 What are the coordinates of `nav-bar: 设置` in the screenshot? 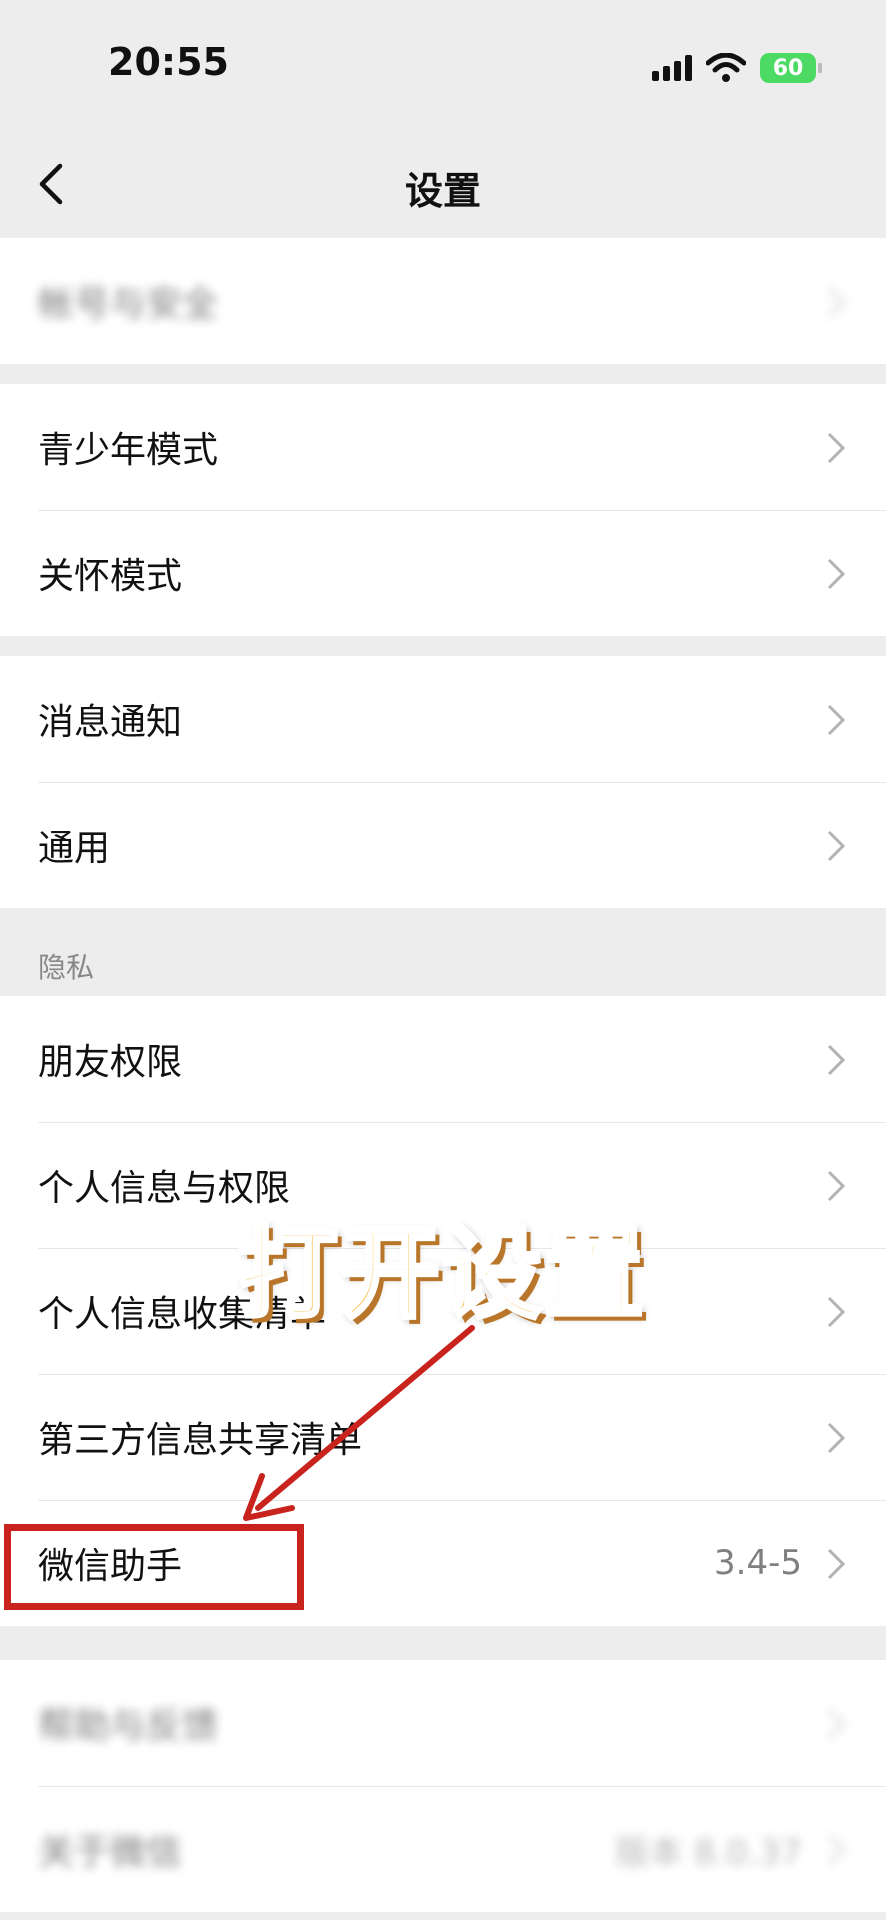 It's located at (443, 184).